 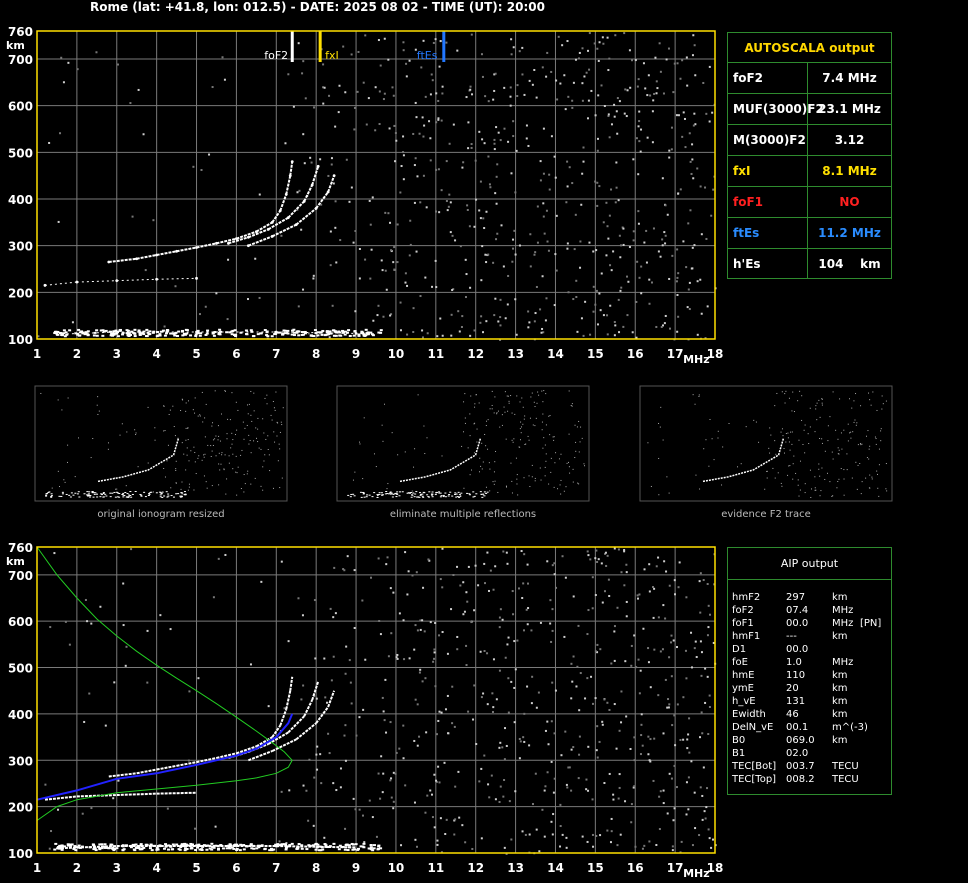 I want to click on aip-param-name: foF2, so click(x=743, y=610).